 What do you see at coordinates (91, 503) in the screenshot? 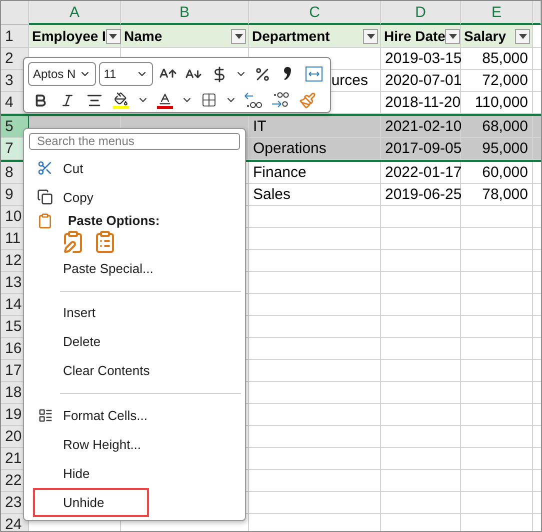
I see `menu-item: Unhide` at bounding box center [91, 503].